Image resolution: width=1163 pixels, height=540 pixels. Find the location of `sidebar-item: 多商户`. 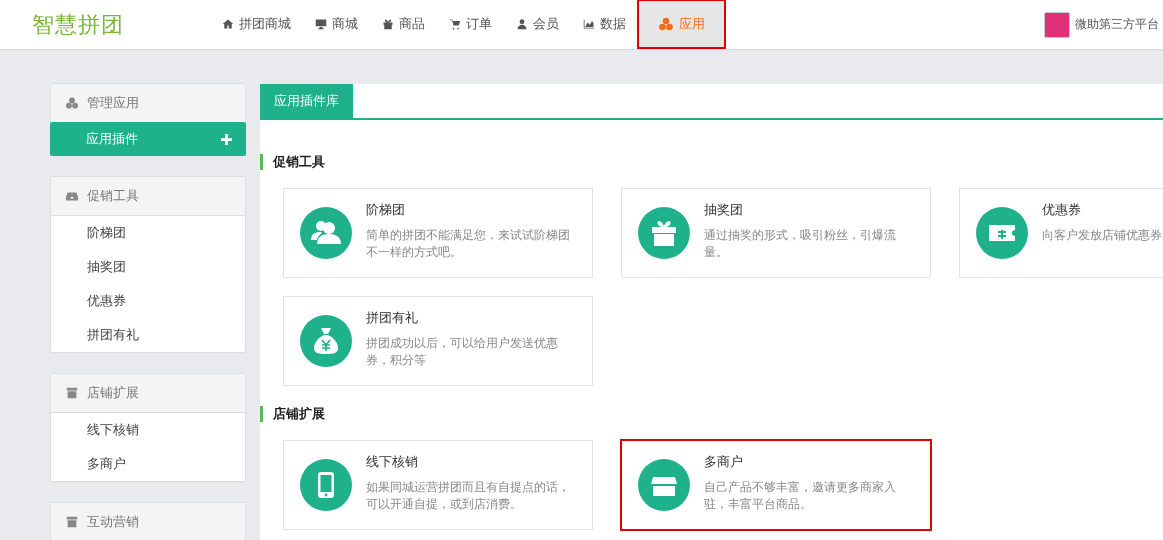

sidebar-item: 多商户 is located at coordinates (148, 464).